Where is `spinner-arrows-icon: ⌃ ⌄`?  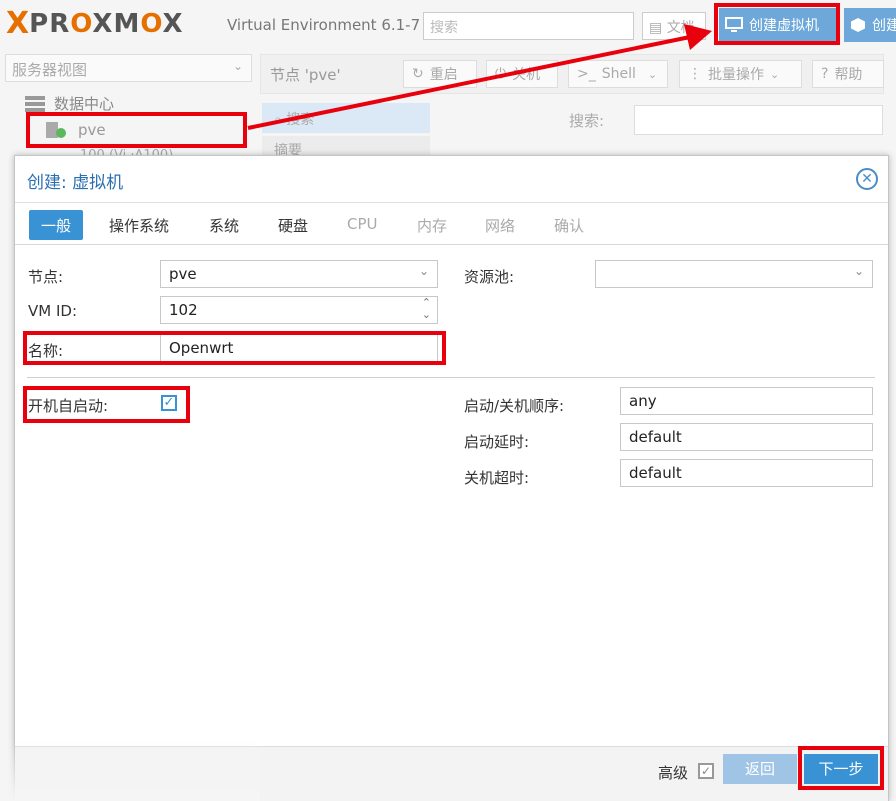
spinner-arrows-icon: ⌃ ⌄ is located at coordinates (426, 309).